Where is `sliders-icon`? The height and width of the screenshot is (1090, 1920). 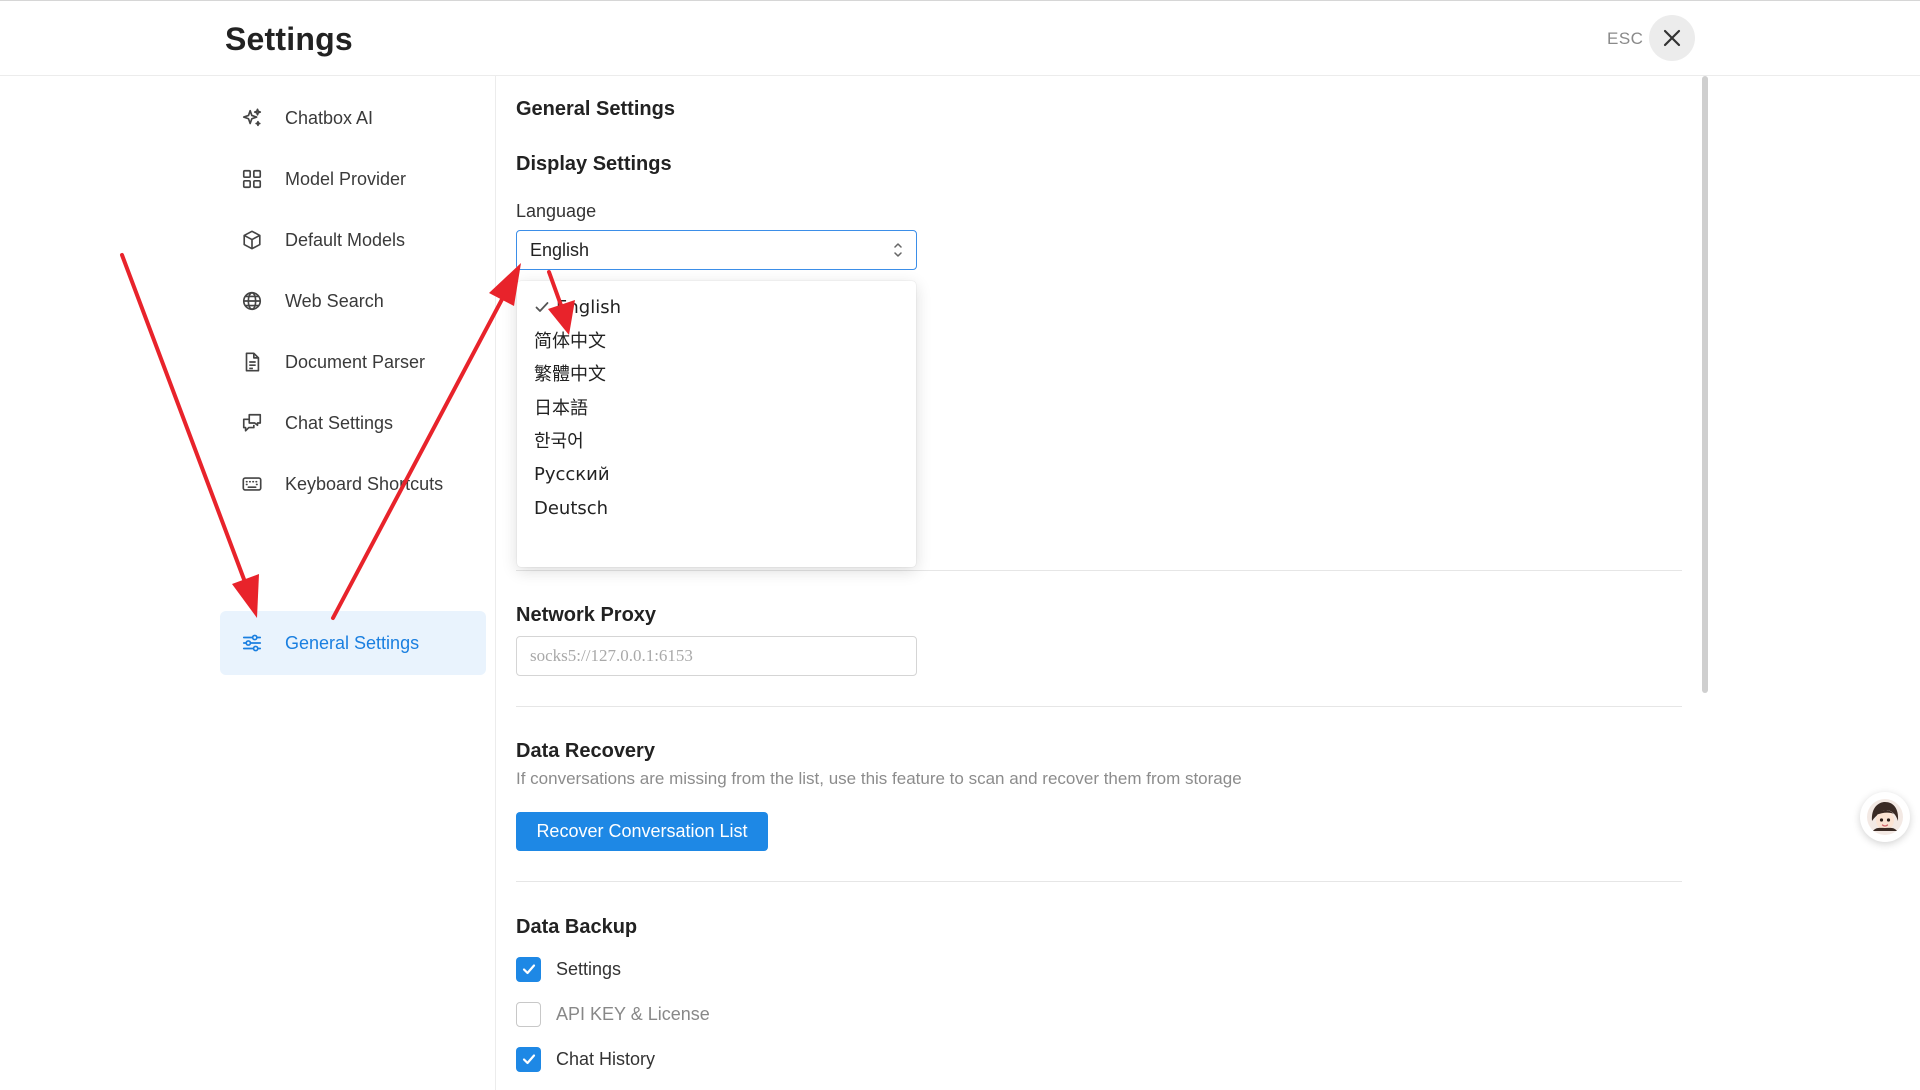 sliders-icon is located at coordinates (252, 643).